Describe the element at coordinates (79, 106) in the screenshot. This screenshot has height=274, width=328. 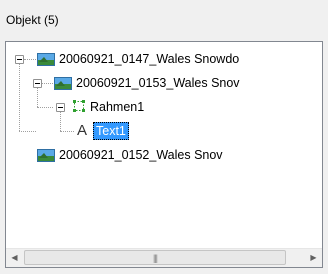
I see `frame-icon` at that location.